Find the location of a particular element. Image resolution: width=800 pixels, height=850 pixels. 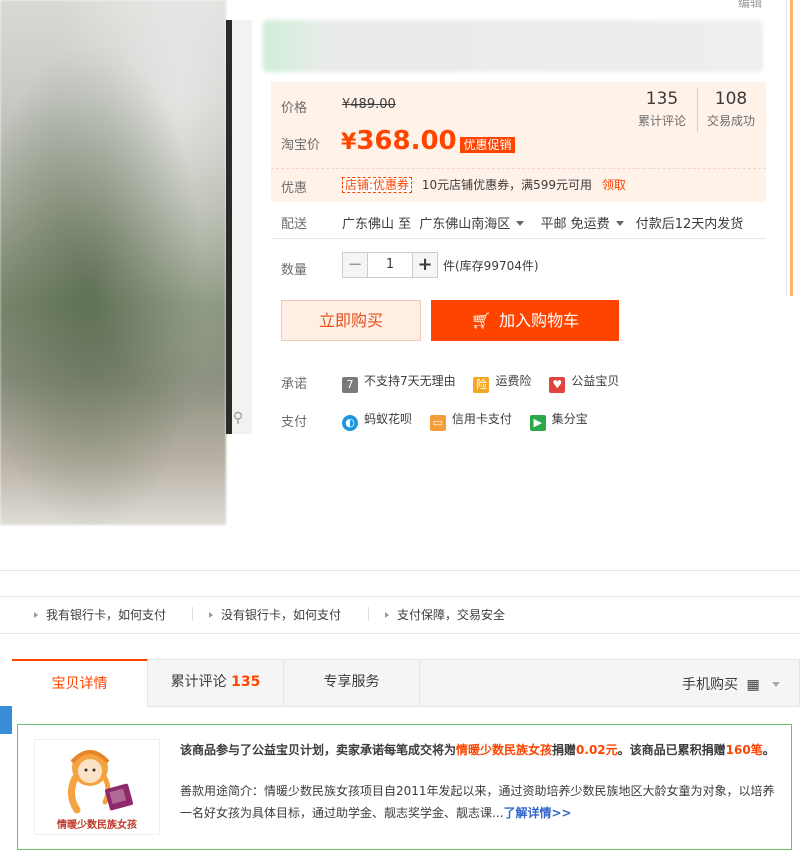

pay-help-label: 没有银行卡，如何支付 is located at coordinates (281, 615).